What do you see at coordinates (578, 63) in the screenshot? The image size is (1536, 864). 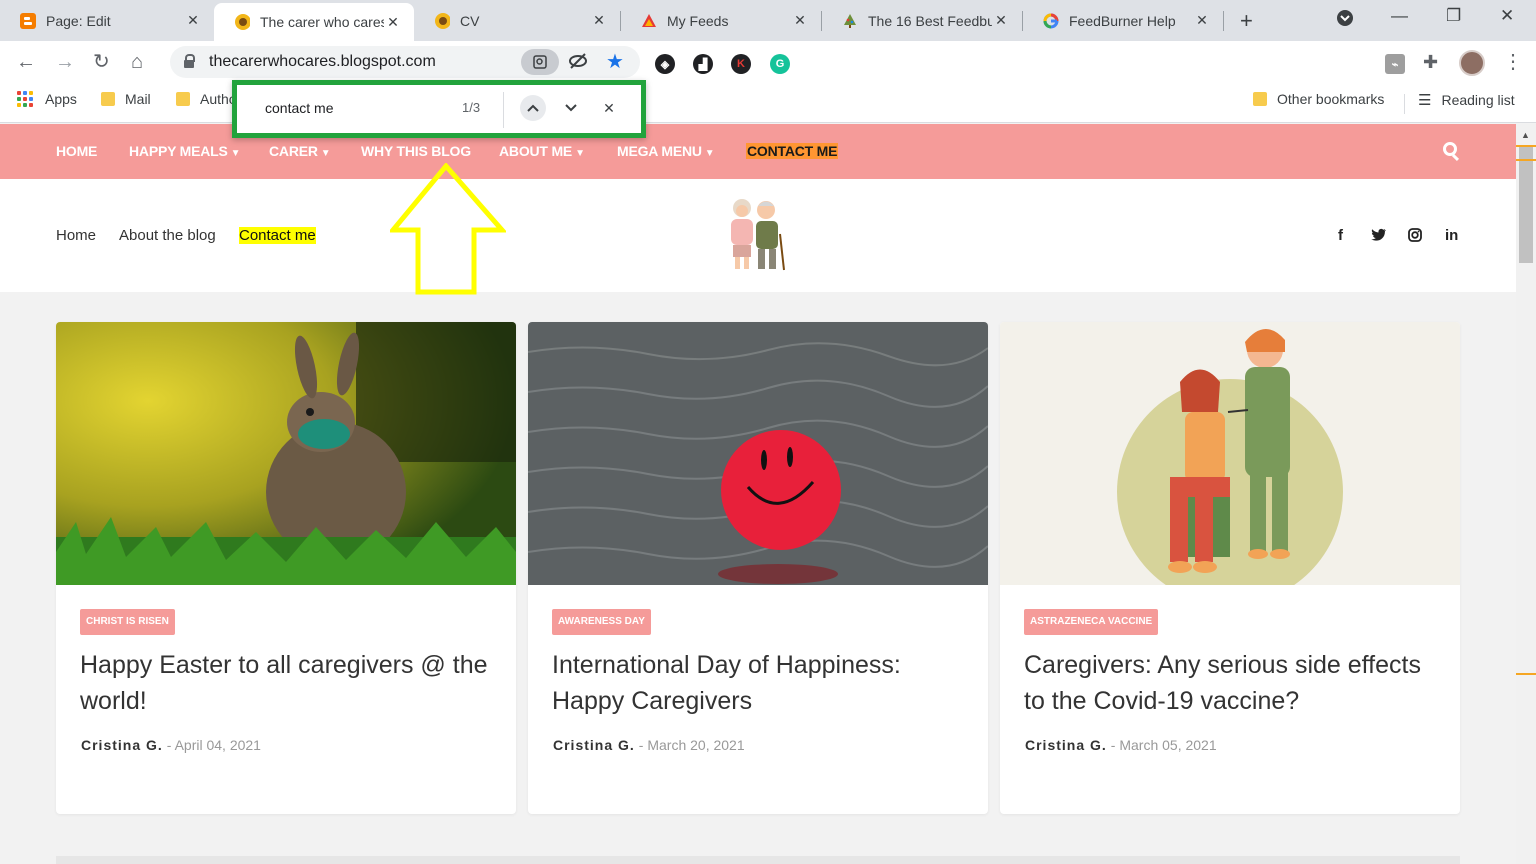 I see `eye-slash-icon` at bounding box center [578, 63].